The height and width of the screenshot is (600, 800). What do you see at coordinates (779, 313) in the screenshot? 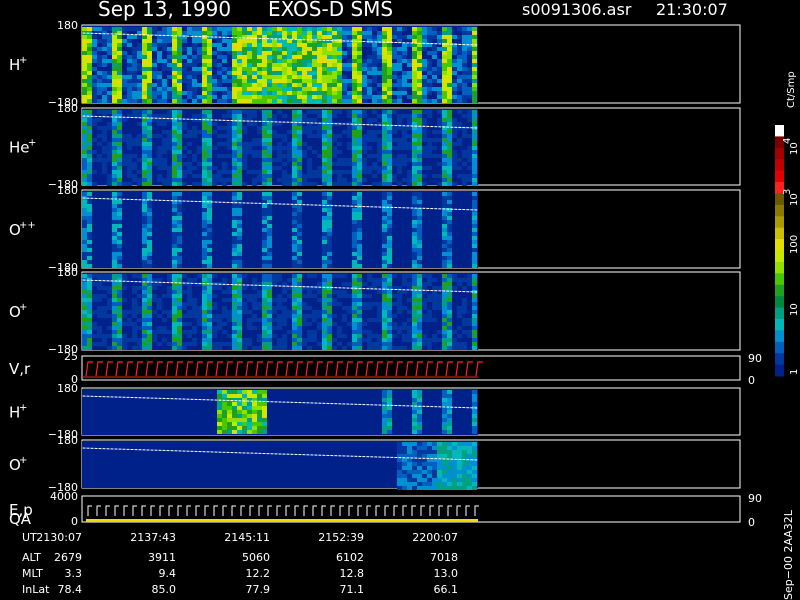
I see `colorbar-cell` at bounding box center [779, 313].